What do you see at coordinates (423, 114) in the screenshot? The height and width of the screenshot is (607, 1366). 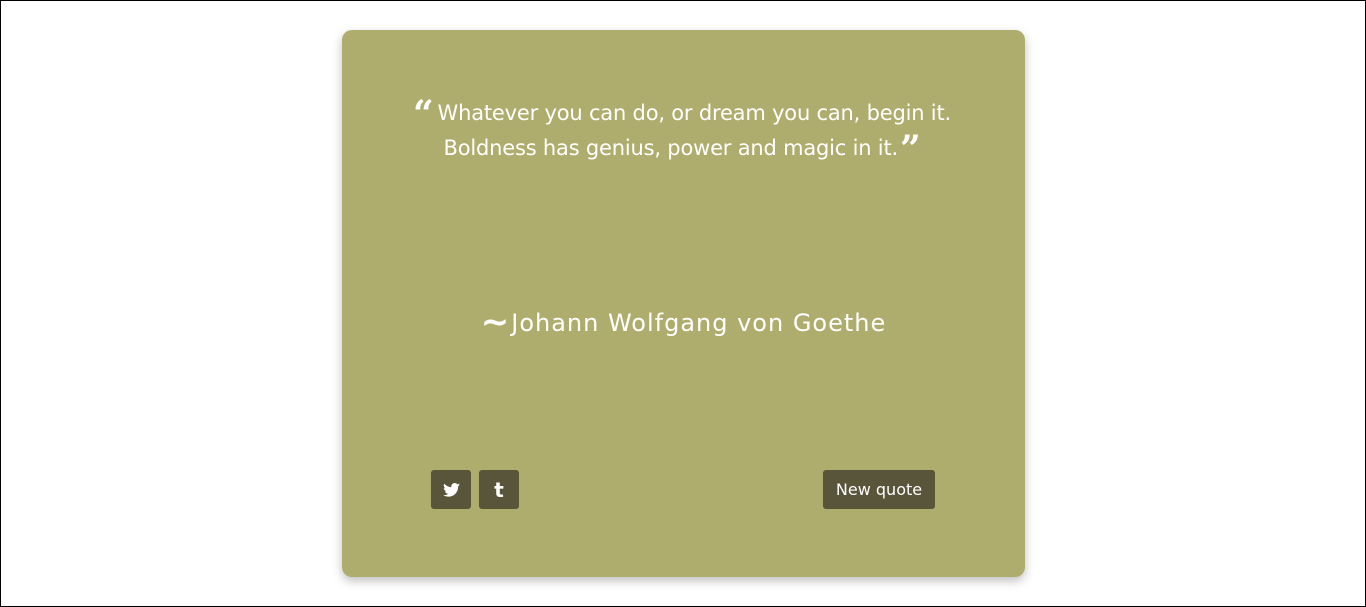 I see `open-quote-icon: “` at bounding box center [423, 114].